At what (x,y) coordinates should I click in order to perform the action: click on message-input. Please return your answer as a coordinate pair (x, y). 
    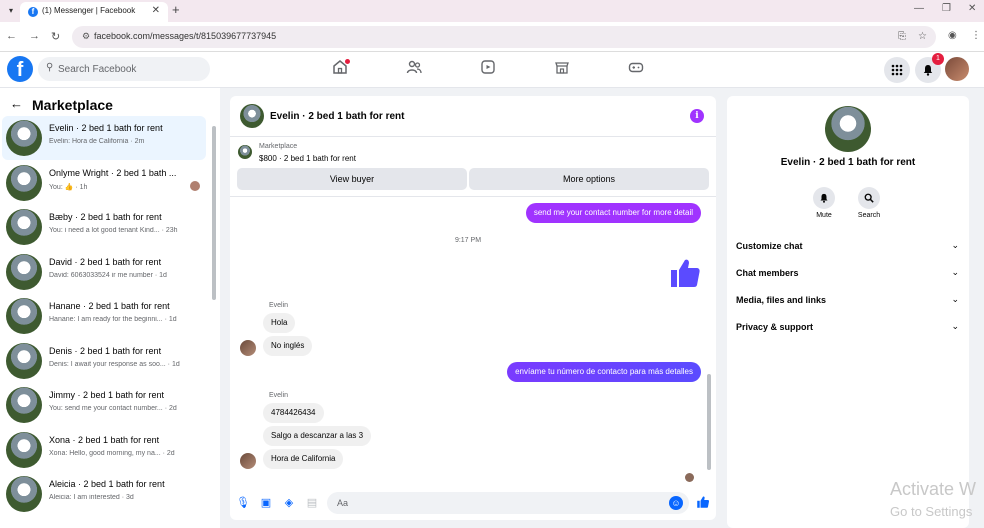
    Looking at the image, I should click on (497, 503).